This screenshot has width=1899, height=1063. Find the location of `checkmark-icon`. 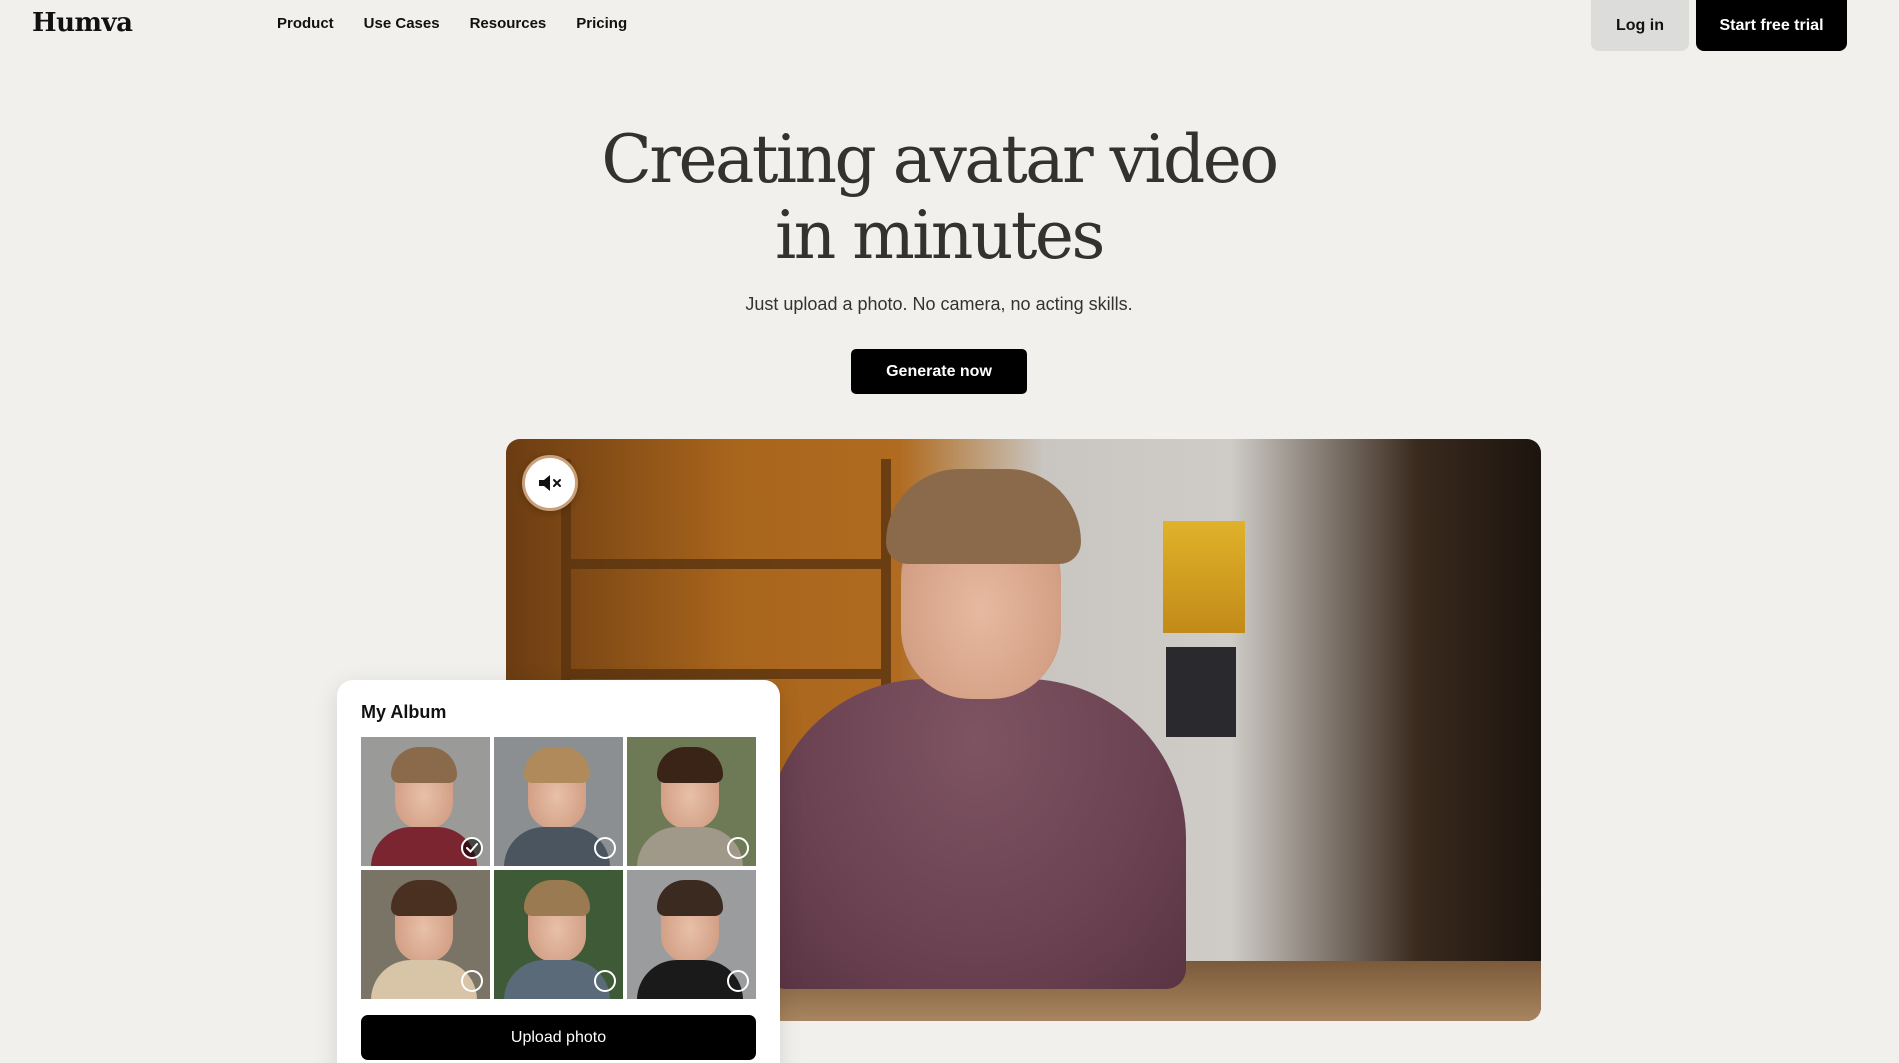

checkmark-icon is located at coordinates (472, 848).